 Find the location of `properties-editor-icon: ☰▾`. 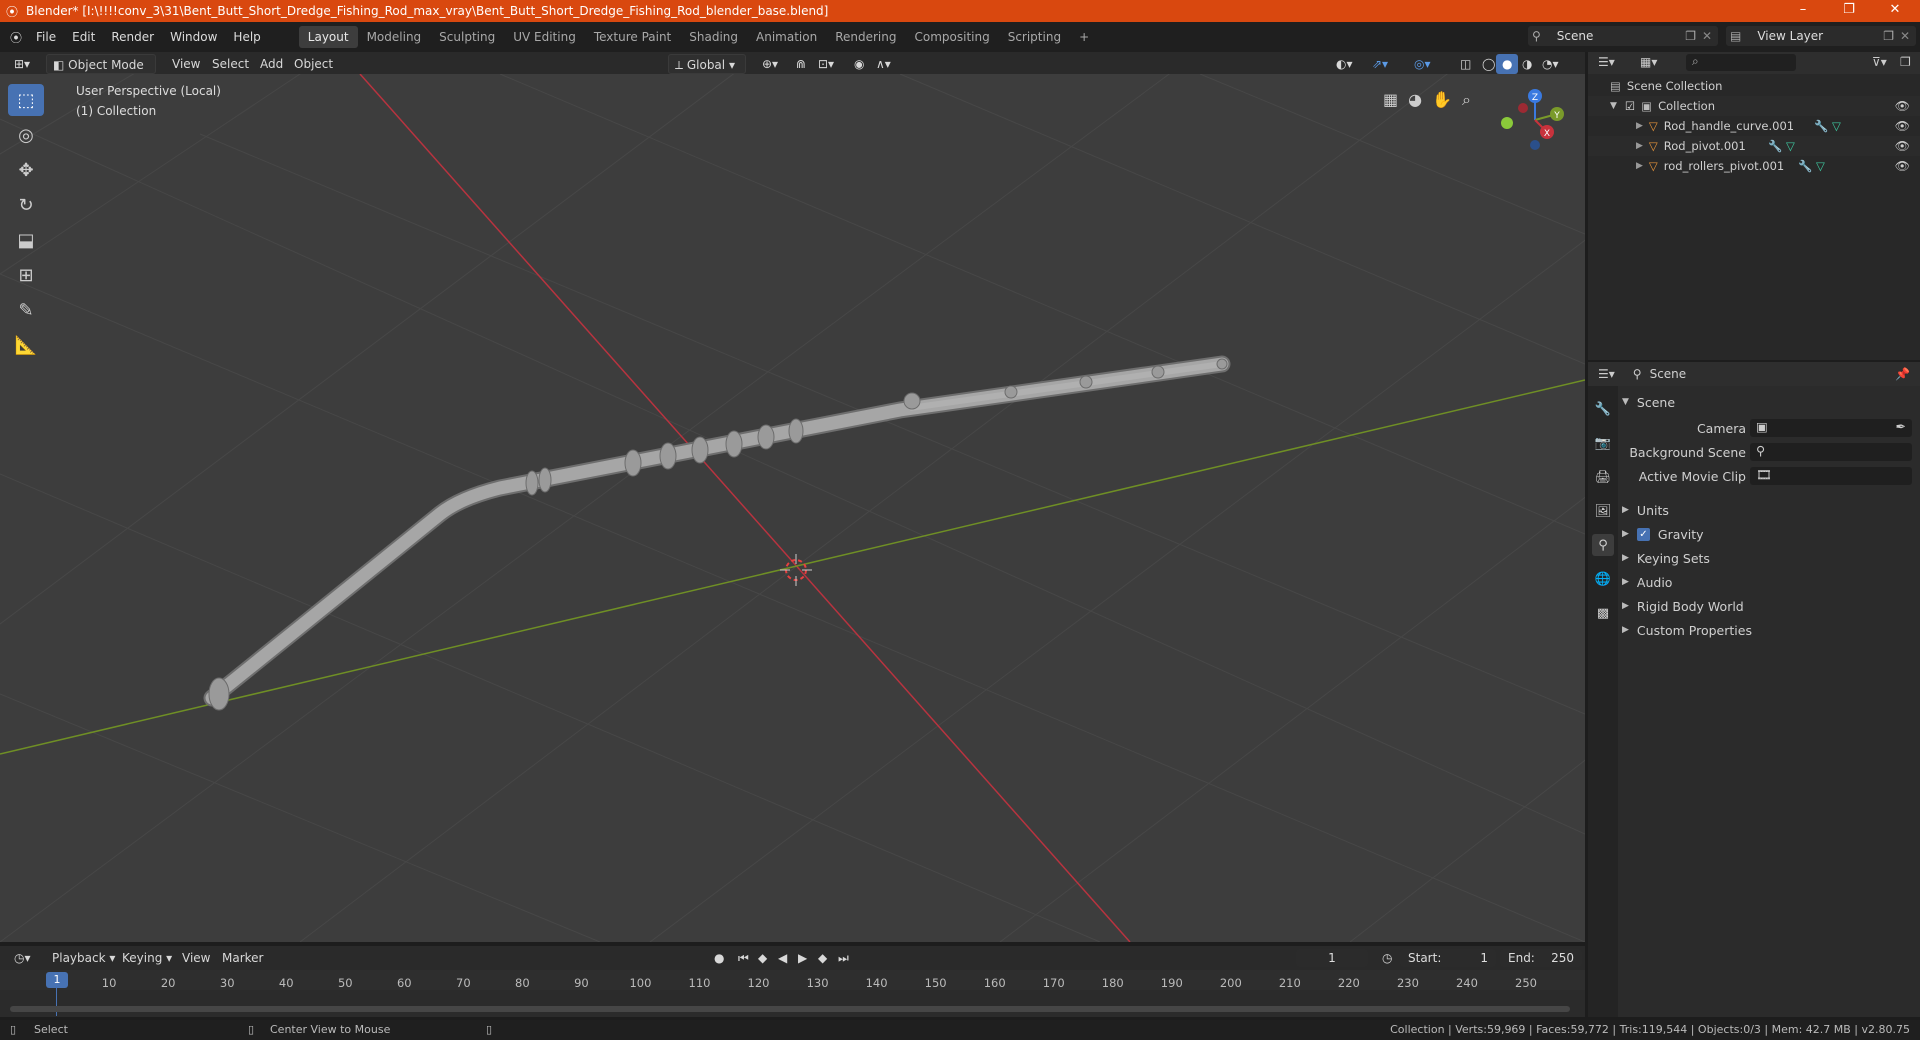

properties-editor-icon: ☰▾ is located at coordinates (1606, 374).